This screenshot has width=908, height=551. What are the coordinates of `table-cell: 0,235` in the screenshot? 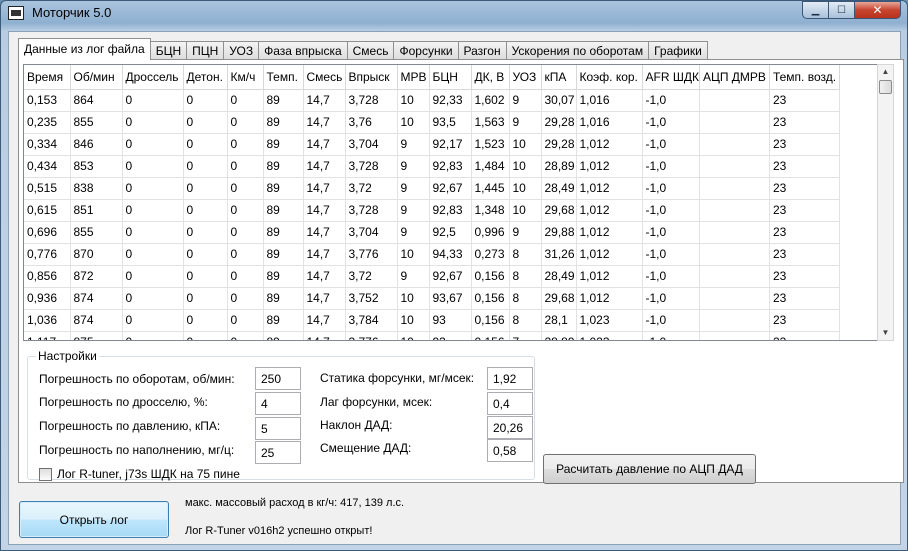 It's located at (47, 122).